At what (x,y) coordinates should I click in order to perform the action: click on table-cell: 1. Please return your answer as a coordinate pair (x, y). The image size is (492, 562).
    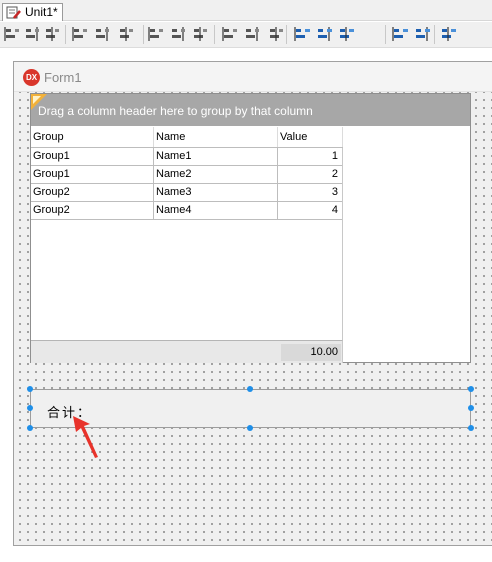
    Looking at the image, I should click on (310, 157).